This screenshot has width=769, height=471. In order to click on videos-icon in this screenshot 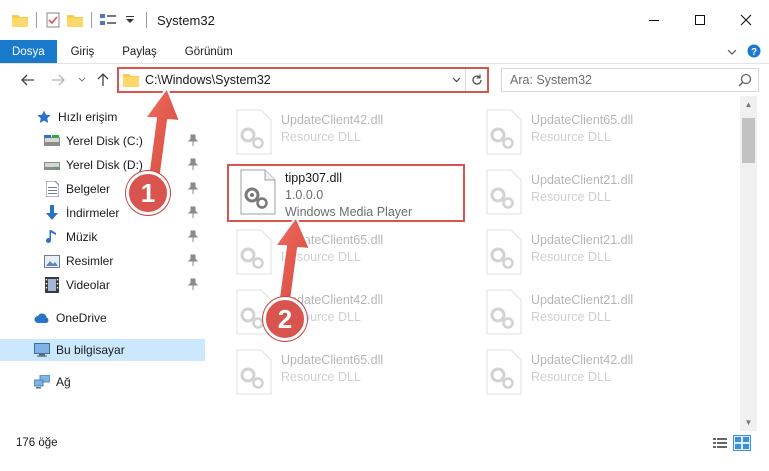, I will do `click(52, 285)`.